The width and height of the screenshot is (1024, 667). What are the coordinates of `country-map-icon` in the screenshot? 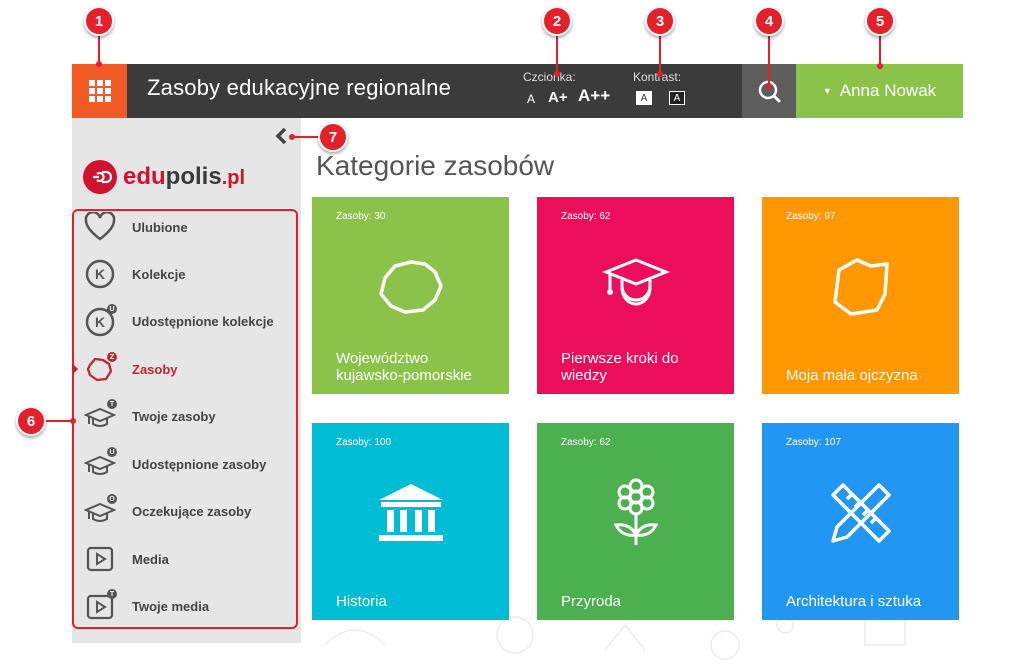 It's located at (860, 287).